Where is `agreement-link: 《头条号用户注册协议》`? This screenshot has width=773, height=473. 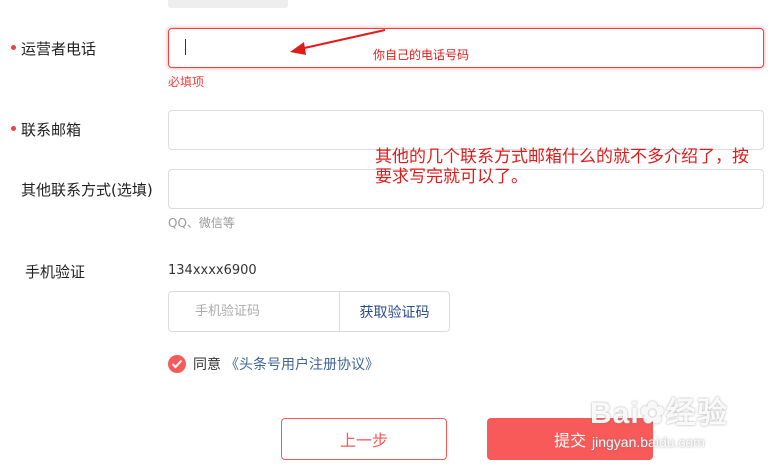
agreement-link: 《头条号用户注册协议》 is located at coordinates (302, 364).